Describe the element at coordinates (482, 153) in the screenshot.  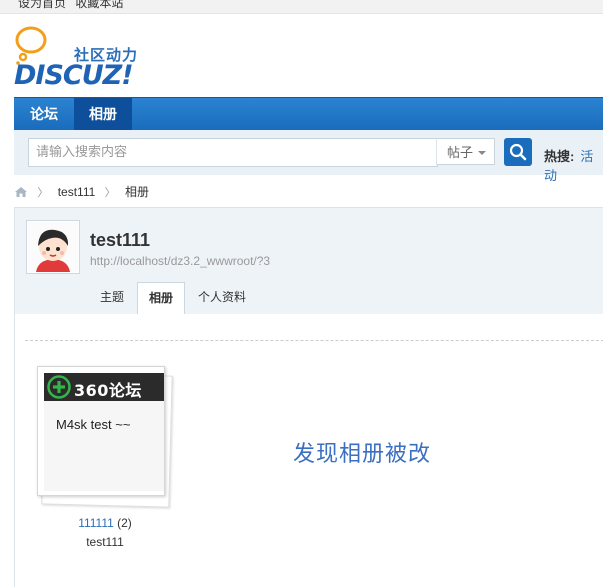
I see `caret-down-icon` at that location.